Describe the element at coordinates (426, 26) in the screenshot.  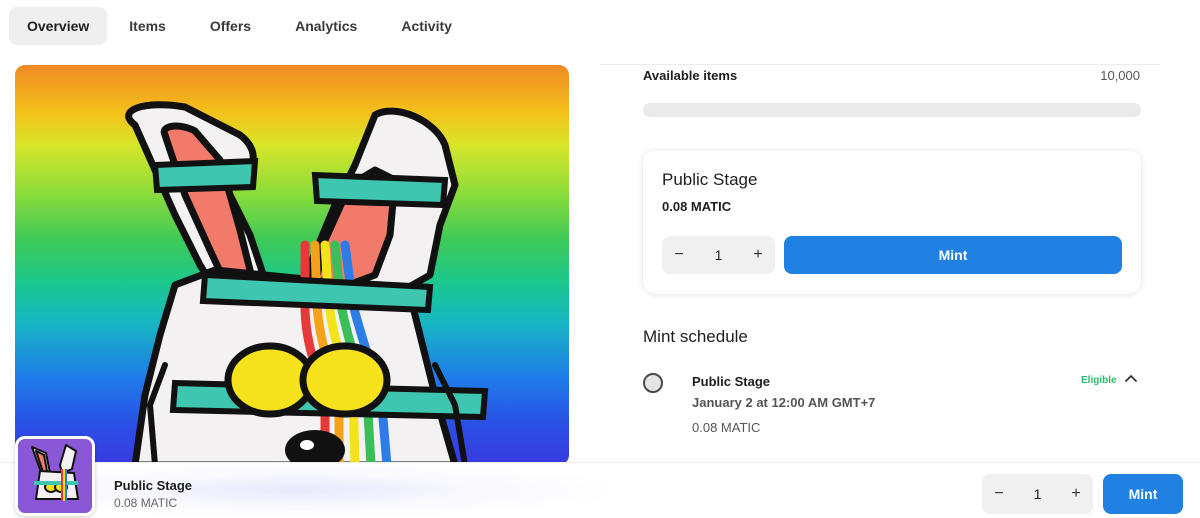
I see `tab-activity: Activity` at that location.